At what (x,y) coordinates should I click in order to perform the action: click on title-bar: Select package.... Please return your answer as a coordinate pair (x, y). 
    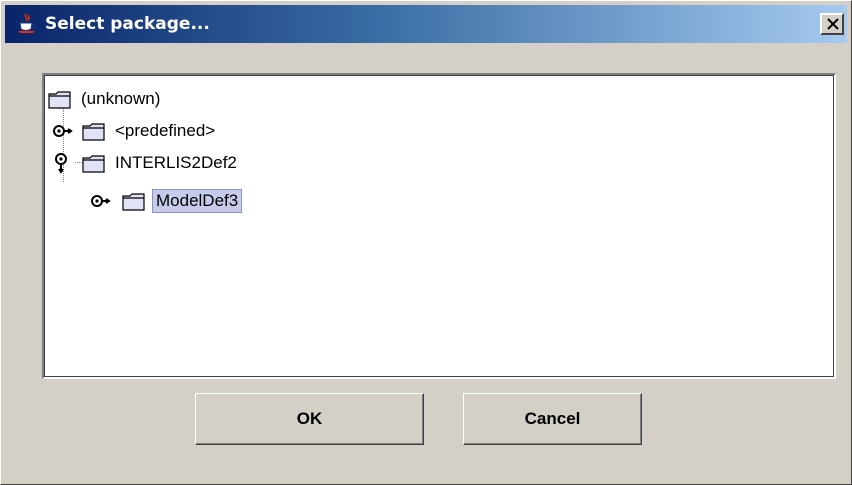
    Looking at the image, I should click on (426, 24).